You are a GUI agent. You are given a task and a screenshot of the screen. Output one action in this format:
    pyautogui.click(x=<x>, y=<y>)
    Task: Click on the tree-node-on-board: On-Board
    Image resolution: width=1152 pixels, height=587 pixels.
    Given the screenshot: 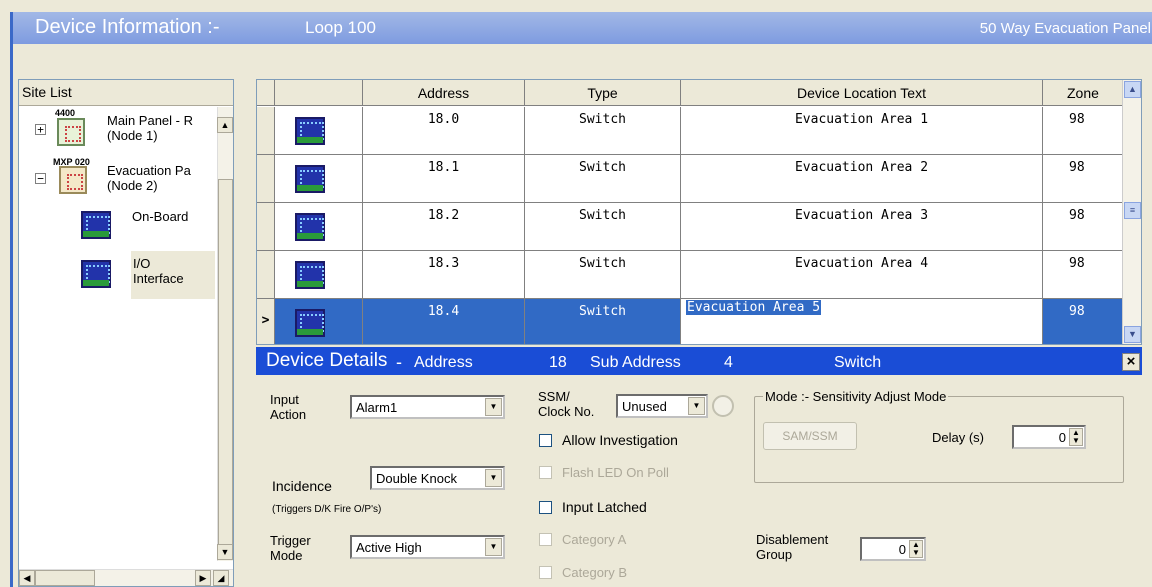 What is the action you would take?
    pyautogui.click(x=160, y=216)
    